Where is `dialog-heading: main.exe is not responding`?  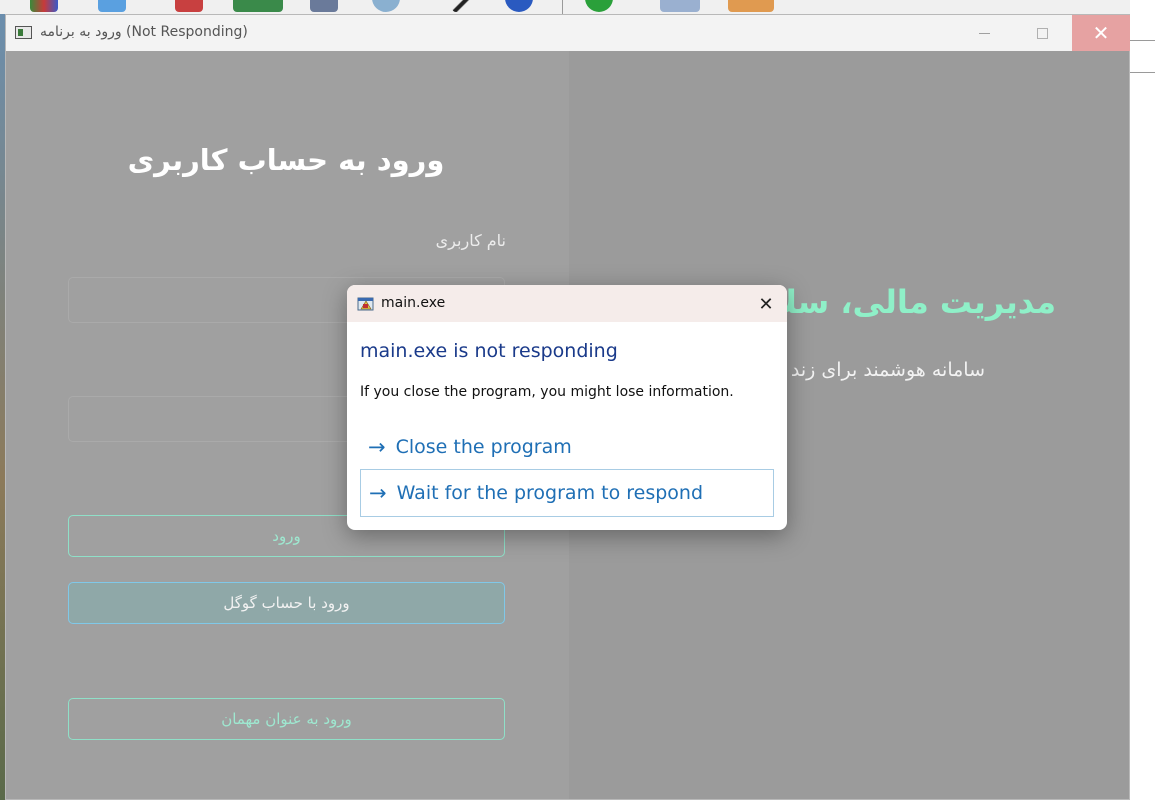
dialog-heading: main.exe is not responding is located at coordinates (489, 351).